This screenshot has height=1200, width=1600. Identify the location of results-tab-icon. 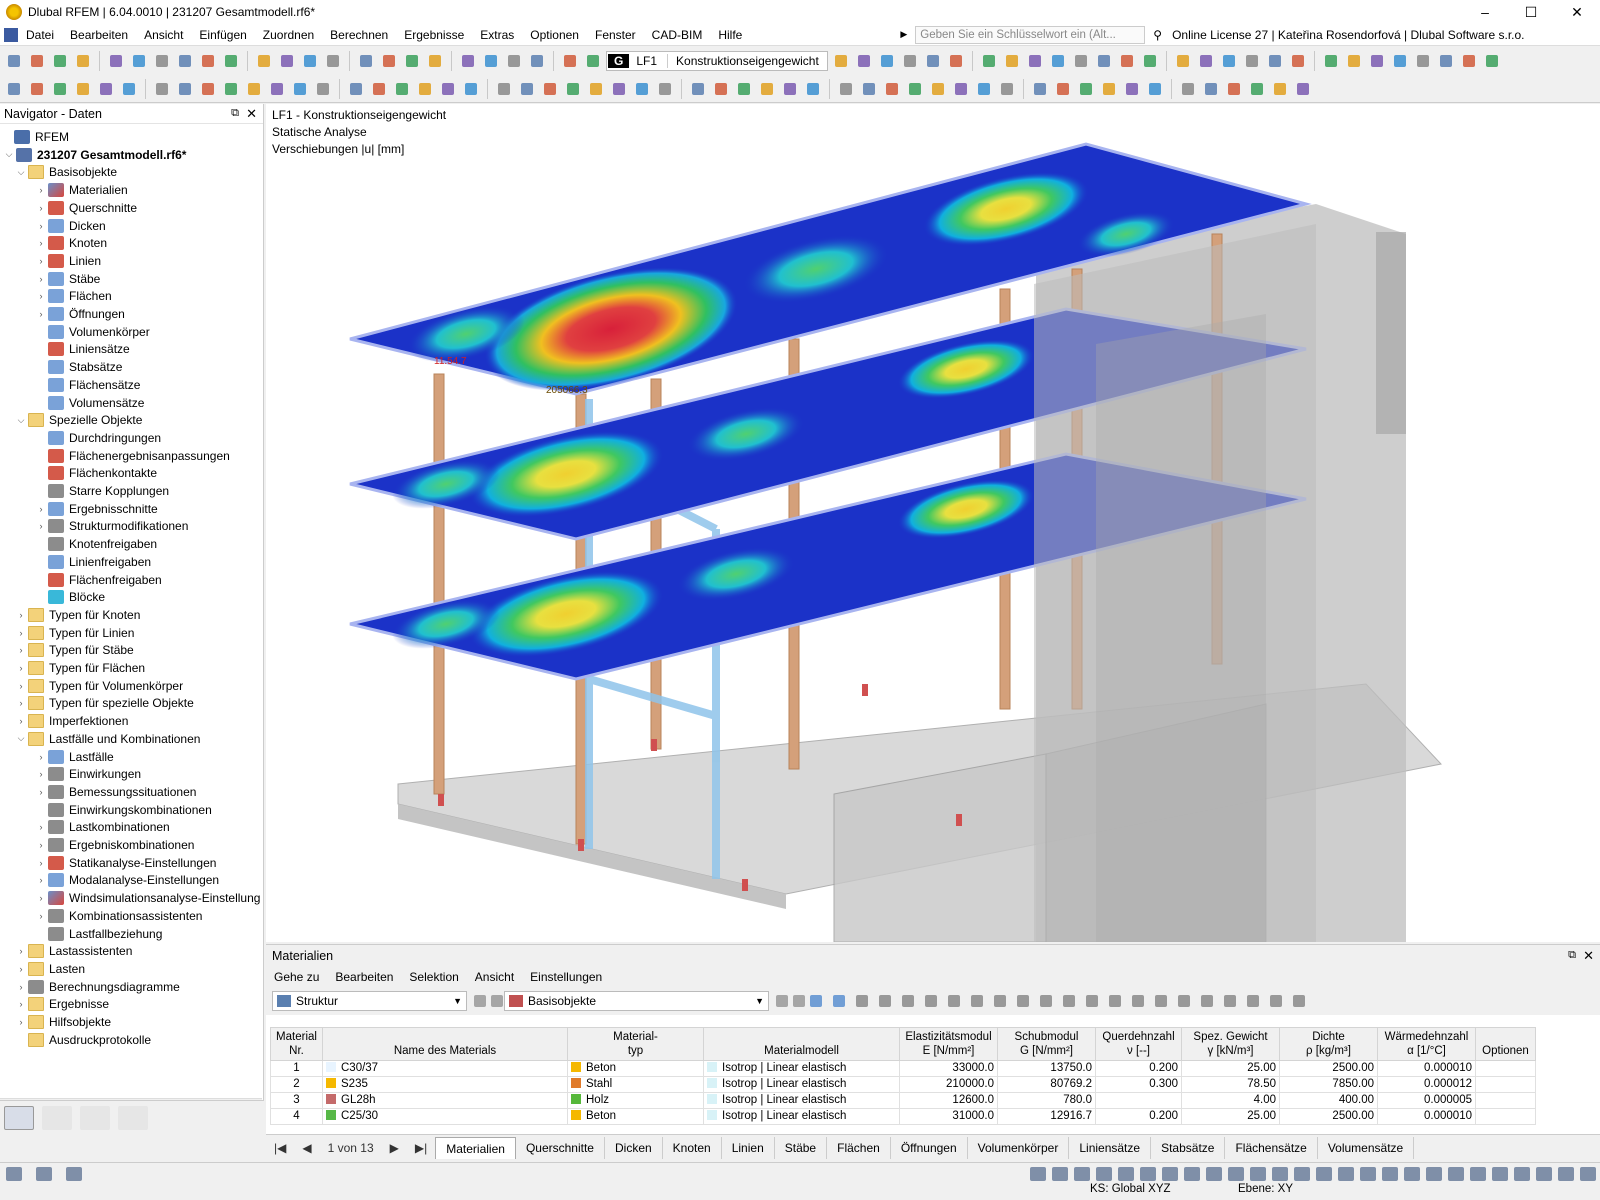
(133, 1117).